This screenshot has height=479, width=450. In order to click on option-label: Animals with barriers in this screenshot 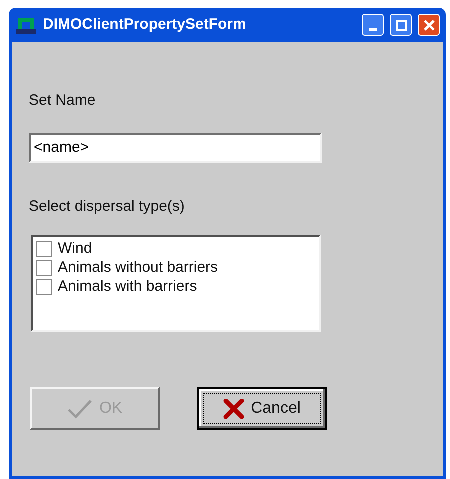, I will do `click(128, 286)`.